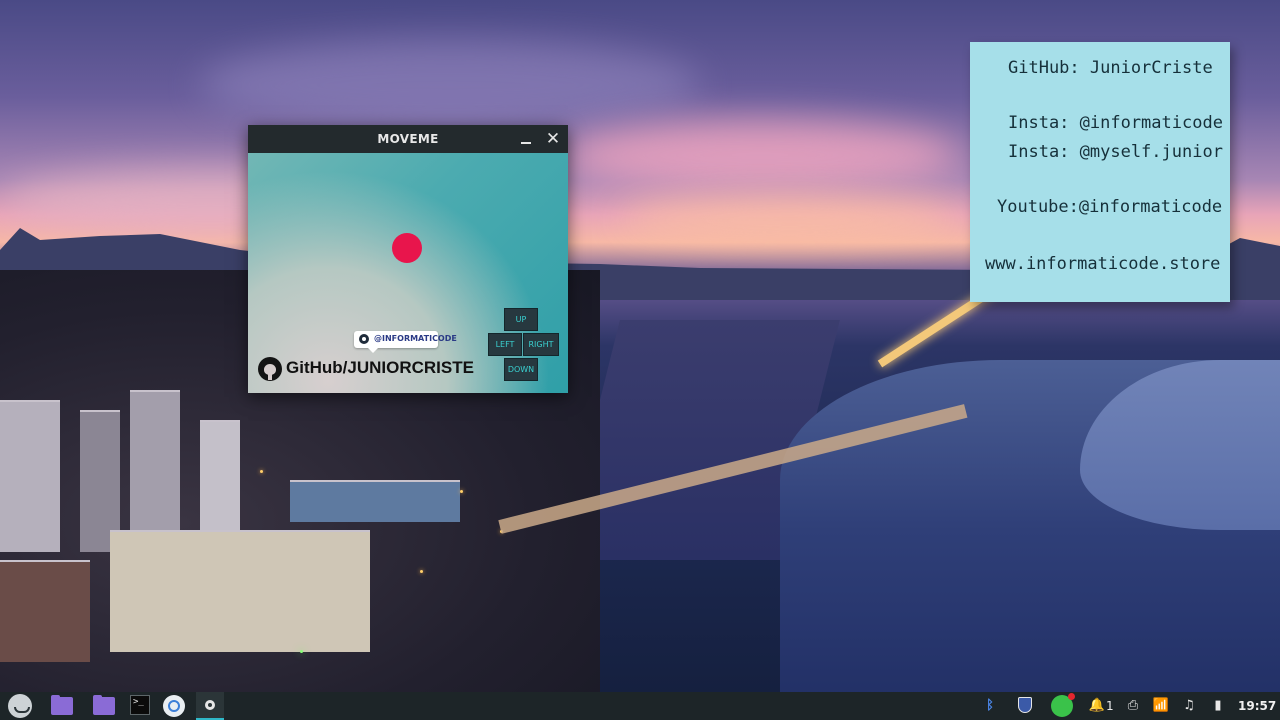  I want to click on down-button: DOWN, so click(521, 369).